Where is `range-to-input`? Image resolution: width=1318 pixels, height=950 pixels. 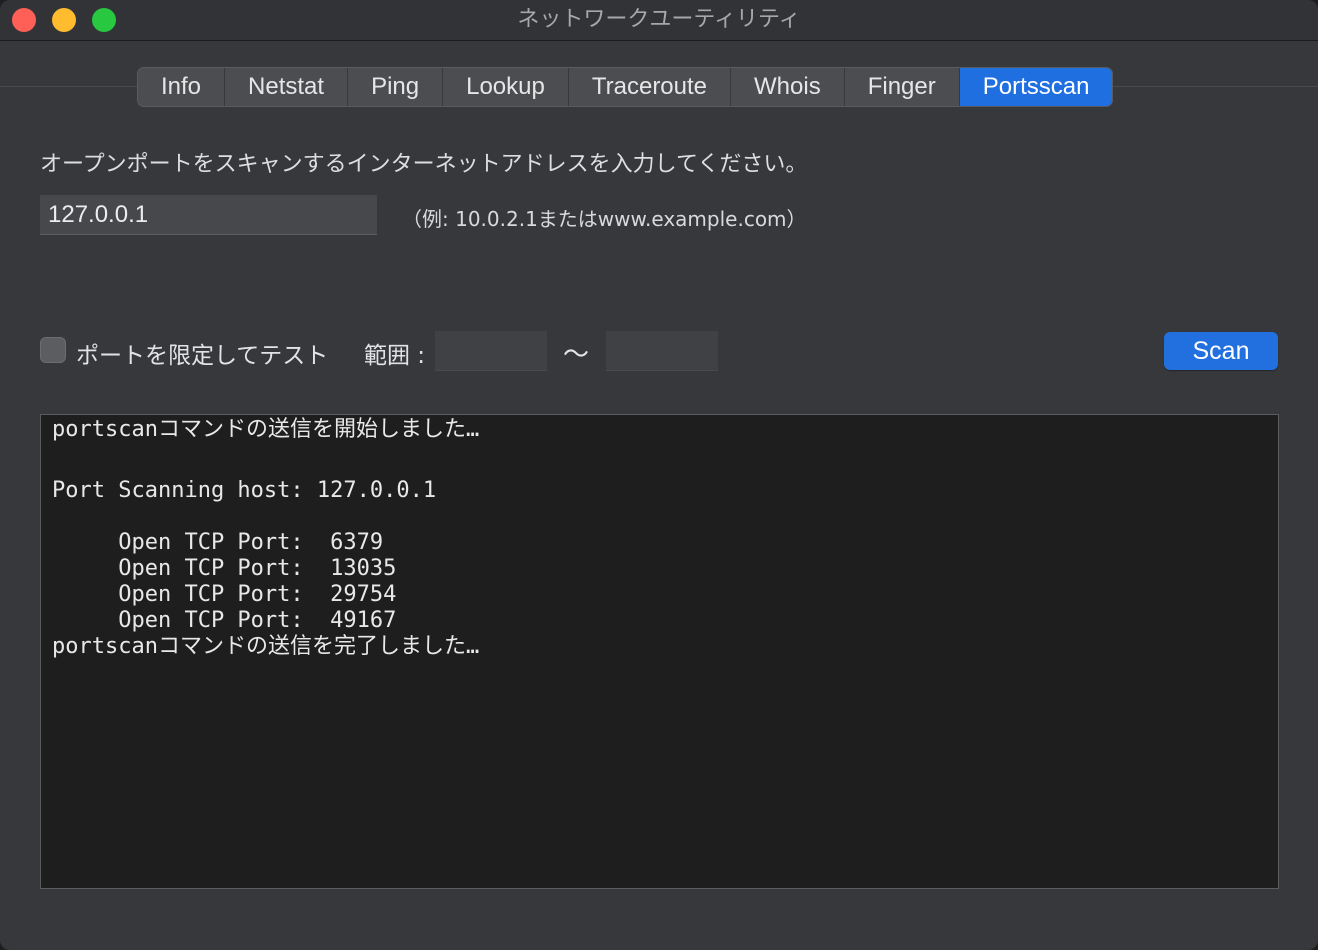
range-to-input is located at coordinates (662, 351).